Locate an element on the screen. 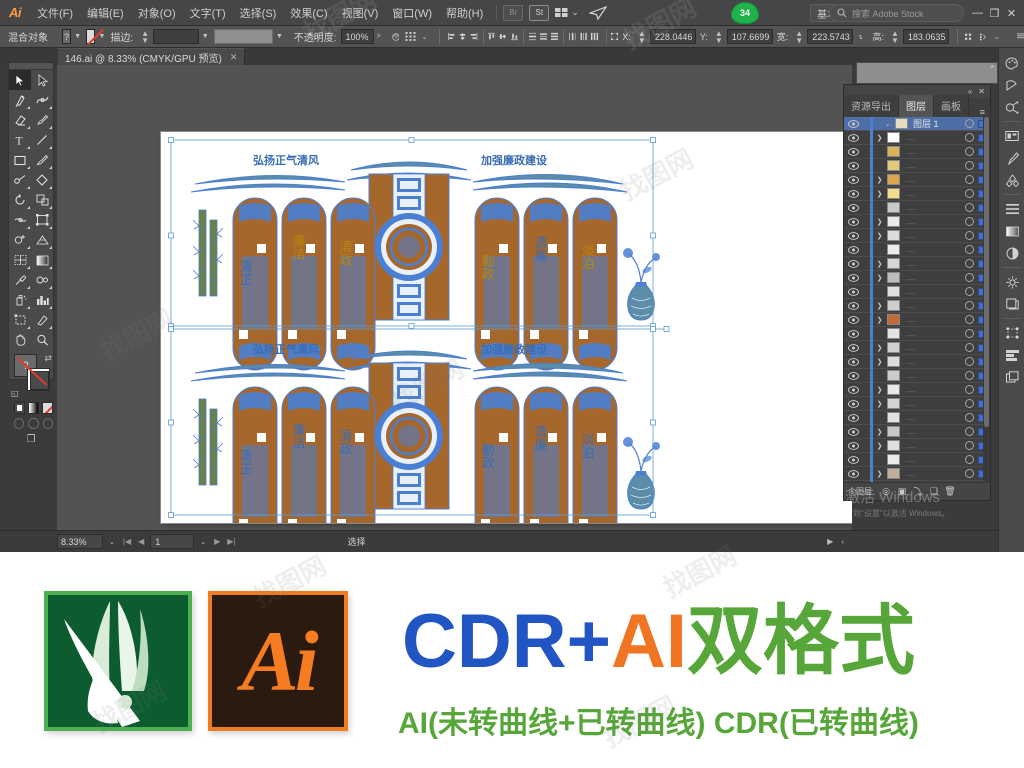 The image size is (1024, 768). symbol-sprayer-tool is located at coordinates (20, 300).